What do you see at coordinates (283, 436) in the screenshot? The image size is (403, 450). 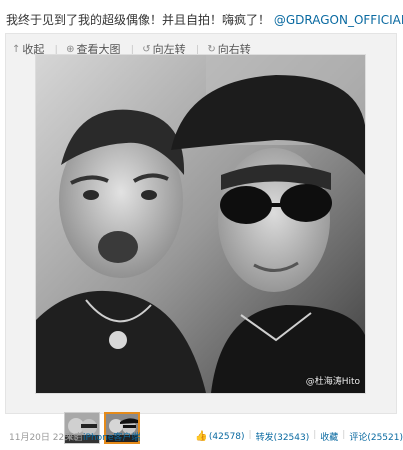 I see `repost-button: 转发(32543)` at bounding box center [283, 436].